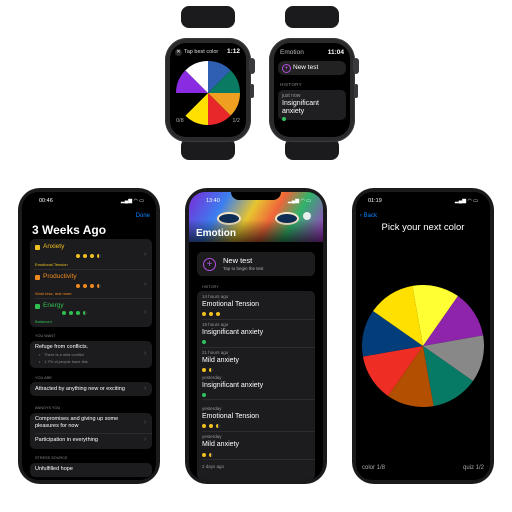 The image size is (512, 512). What do you see at coordinates (201, 52) in the screenshot?
I see `watch-title: Tap best color` at bounding box center [201, 52].